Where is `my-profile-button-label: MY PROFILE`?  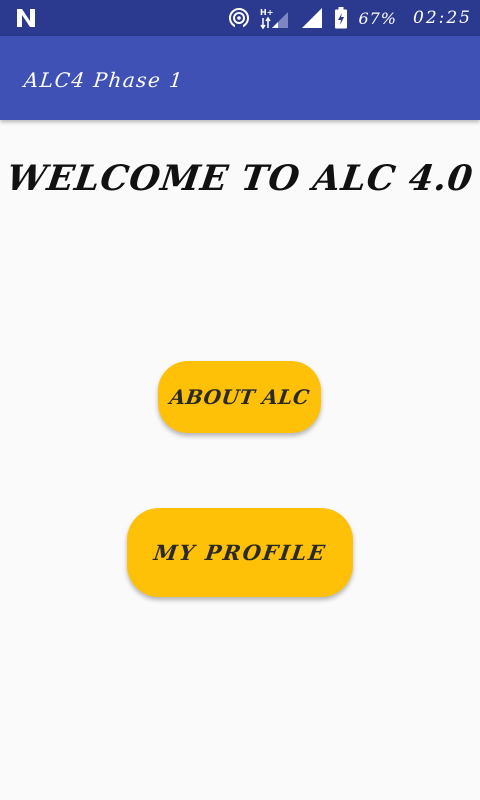
my-profile-button-label: MY PROFILE is located at coordinates (240, 552).